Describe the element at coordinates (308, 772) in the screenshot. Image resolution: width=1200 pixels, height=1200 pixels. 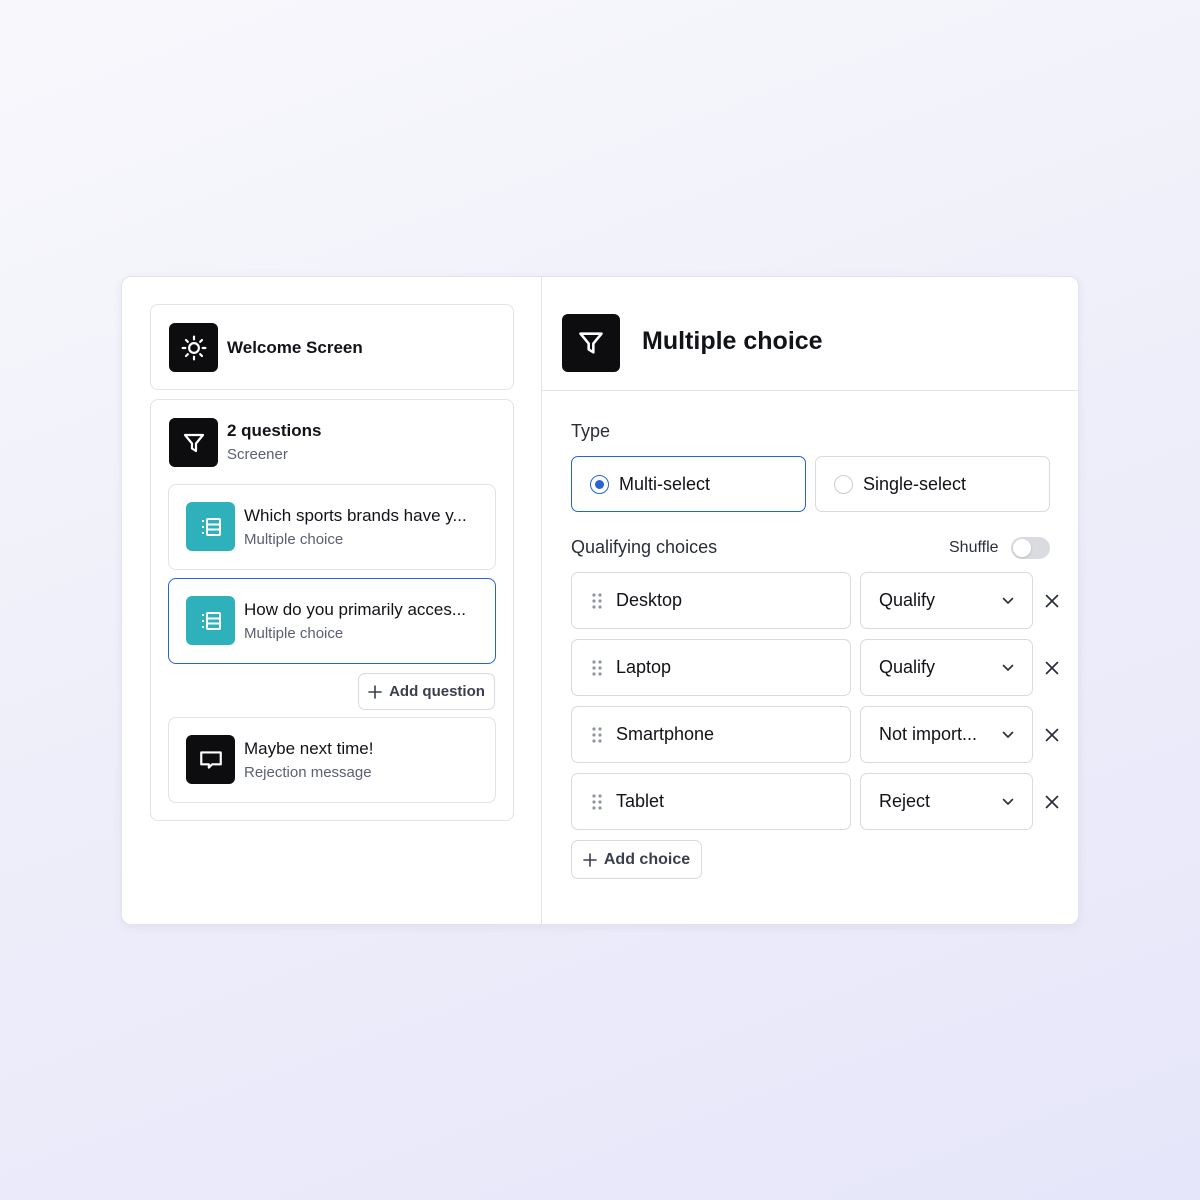
I see `rejection-subtitle: Rejection message` at that location.